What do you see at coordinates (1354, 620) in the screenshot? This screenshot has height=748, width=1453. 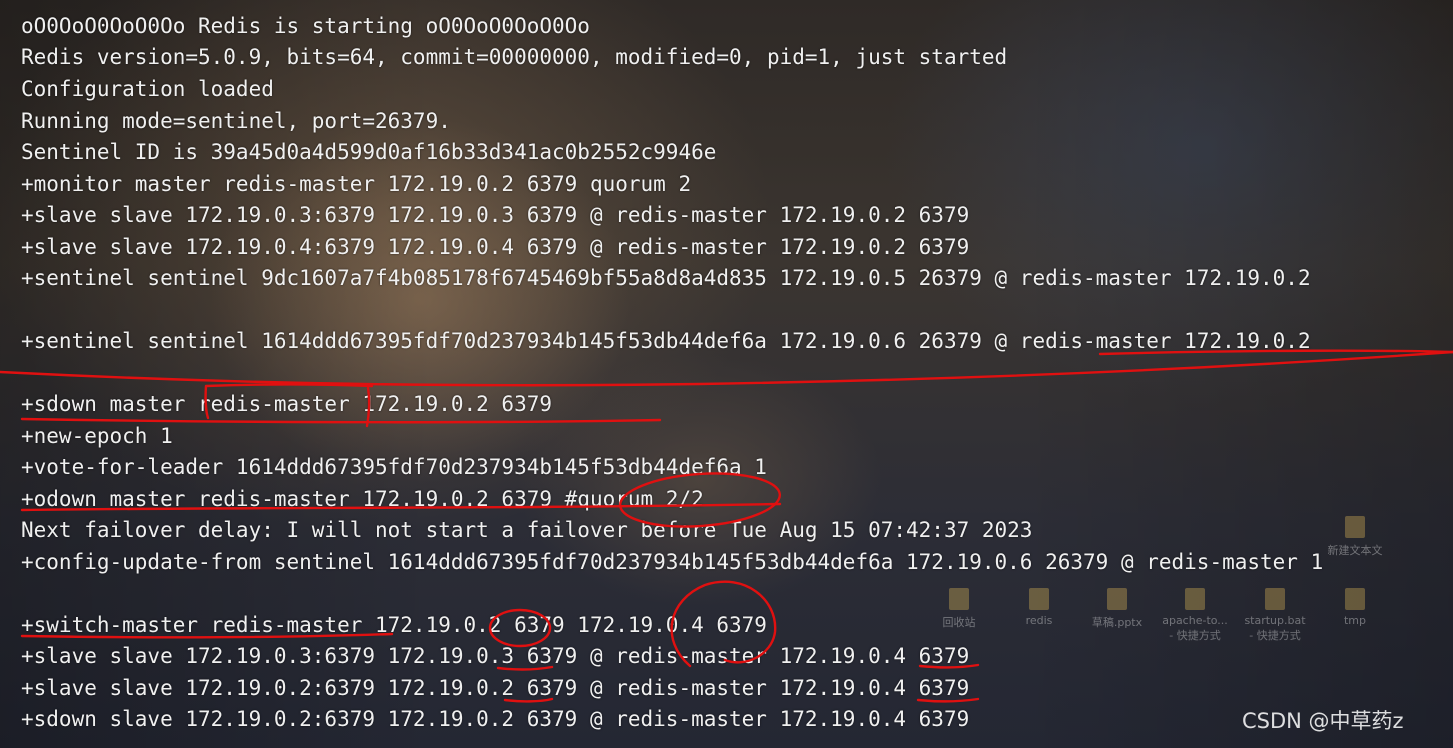 I see `desktop-icon-label: tmp` at bounding box center [1354, 620].